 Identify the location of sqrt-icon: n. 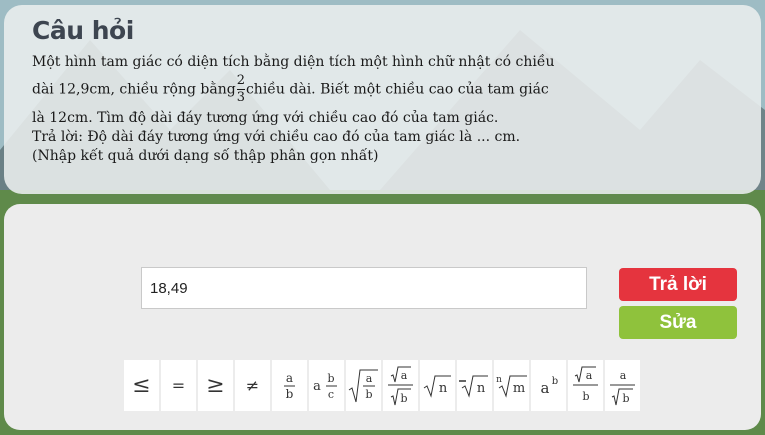
(437, 386).